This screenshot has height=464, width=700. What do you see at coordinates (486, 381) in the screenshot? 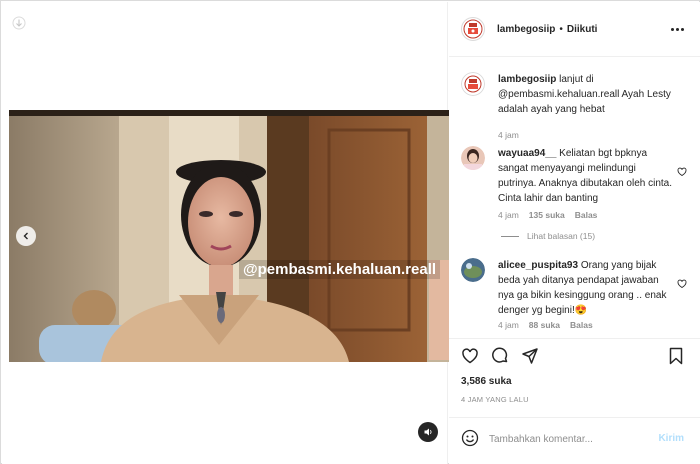
I see `likes-count: 3,586 suka` at bounding box center [486, 381].